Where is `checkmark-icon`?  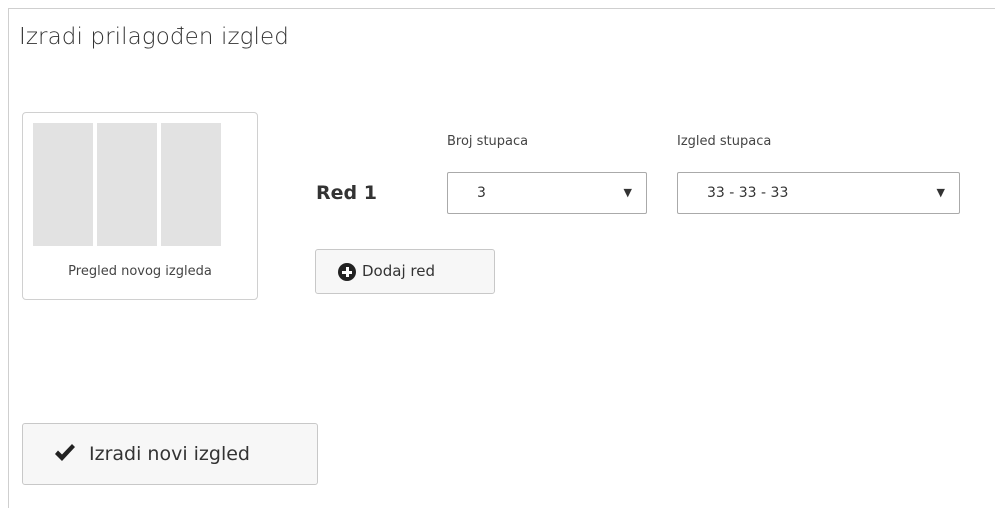
checkmark-icon is located at coordinates (65, 452).